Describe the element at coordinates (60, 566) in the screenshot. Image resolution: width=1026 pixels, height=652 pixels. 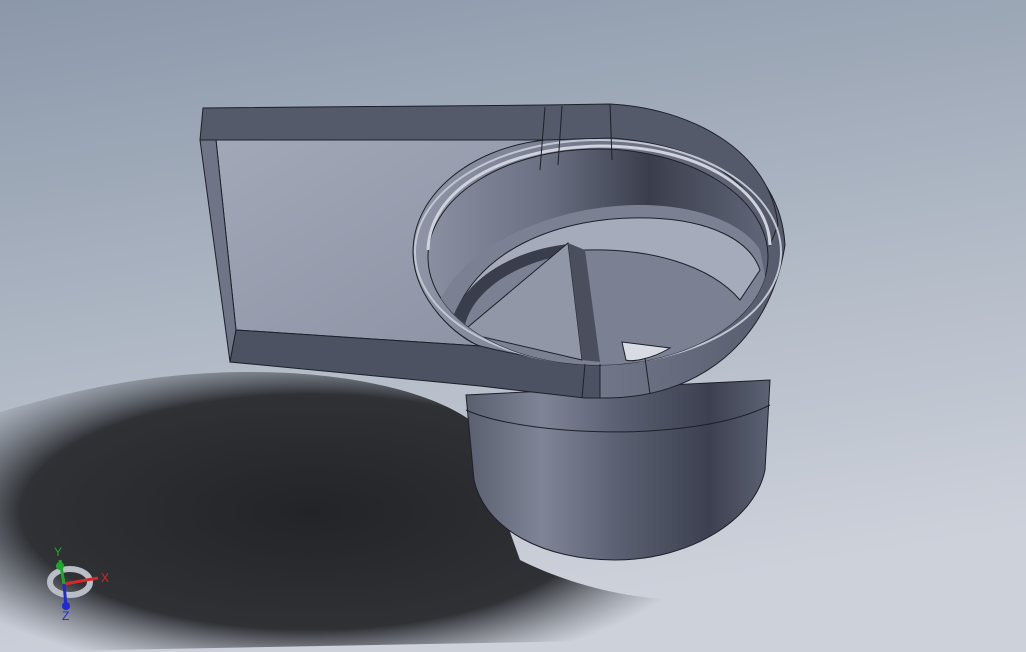
I see `triad-y-endpoint` at that location.